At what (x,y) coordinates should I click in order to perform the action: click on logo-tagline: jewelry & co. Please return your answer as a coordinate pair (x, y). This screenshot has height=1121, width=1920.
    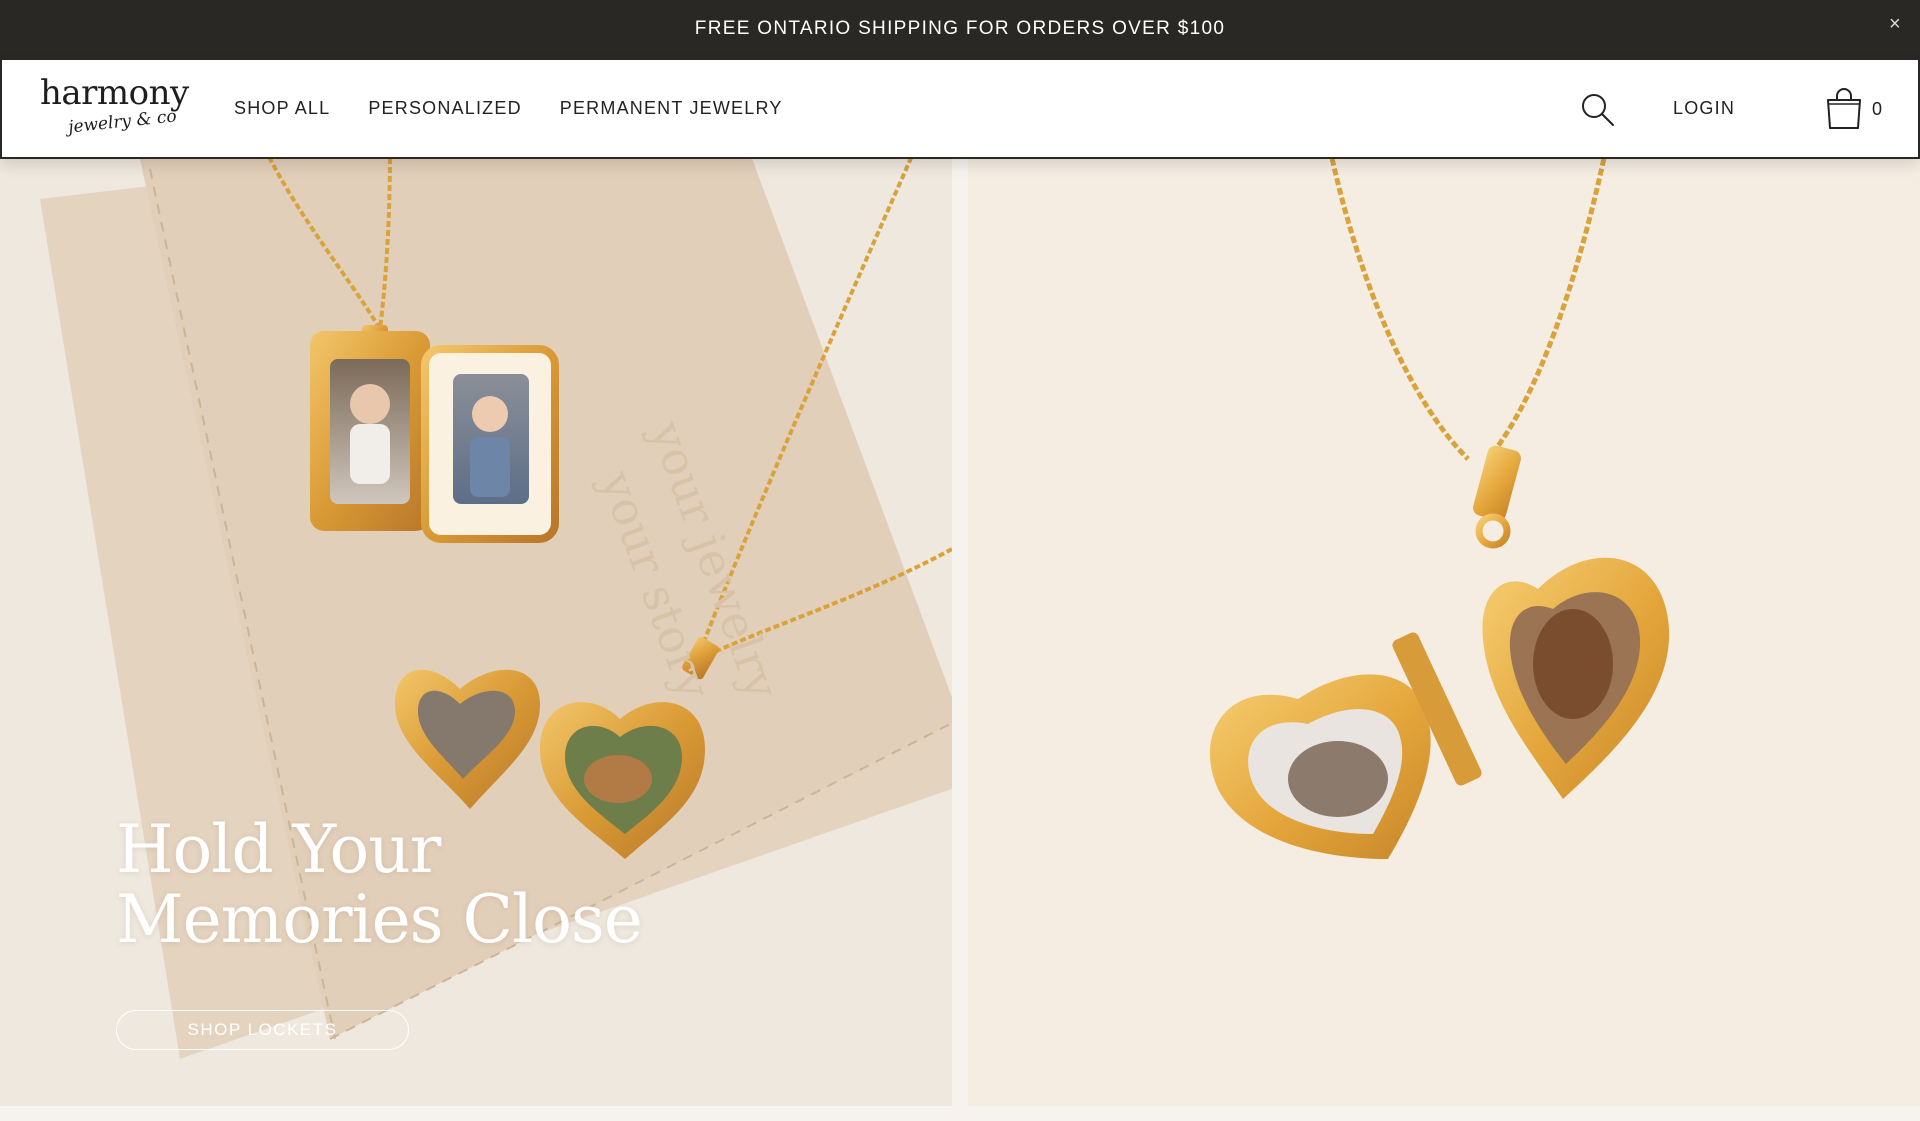
    Looking at the image, I should click on (122, 122).